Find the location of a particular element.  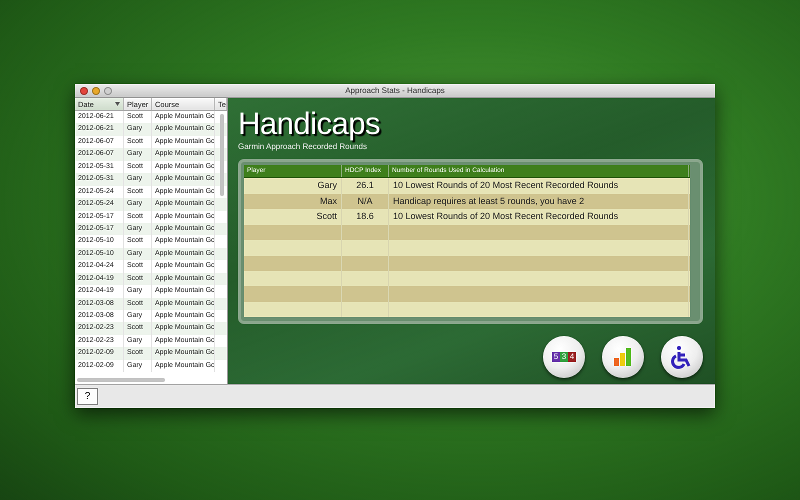

scorecard-ball-button: 5 3 4 is located at coordinates (564, 357).